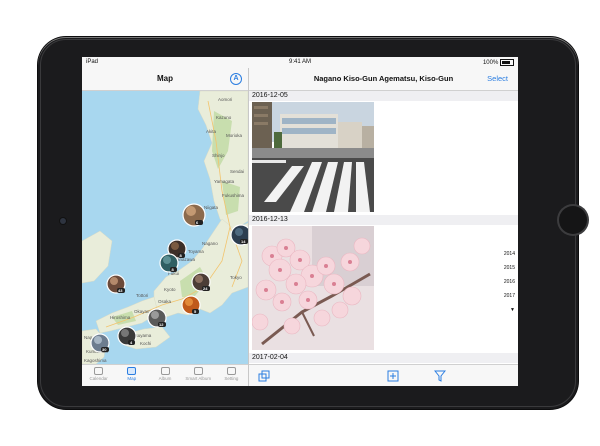  Describe the element at coordinates (211, 207) in the screenshot. I see `map-label: Niigata` at that location.